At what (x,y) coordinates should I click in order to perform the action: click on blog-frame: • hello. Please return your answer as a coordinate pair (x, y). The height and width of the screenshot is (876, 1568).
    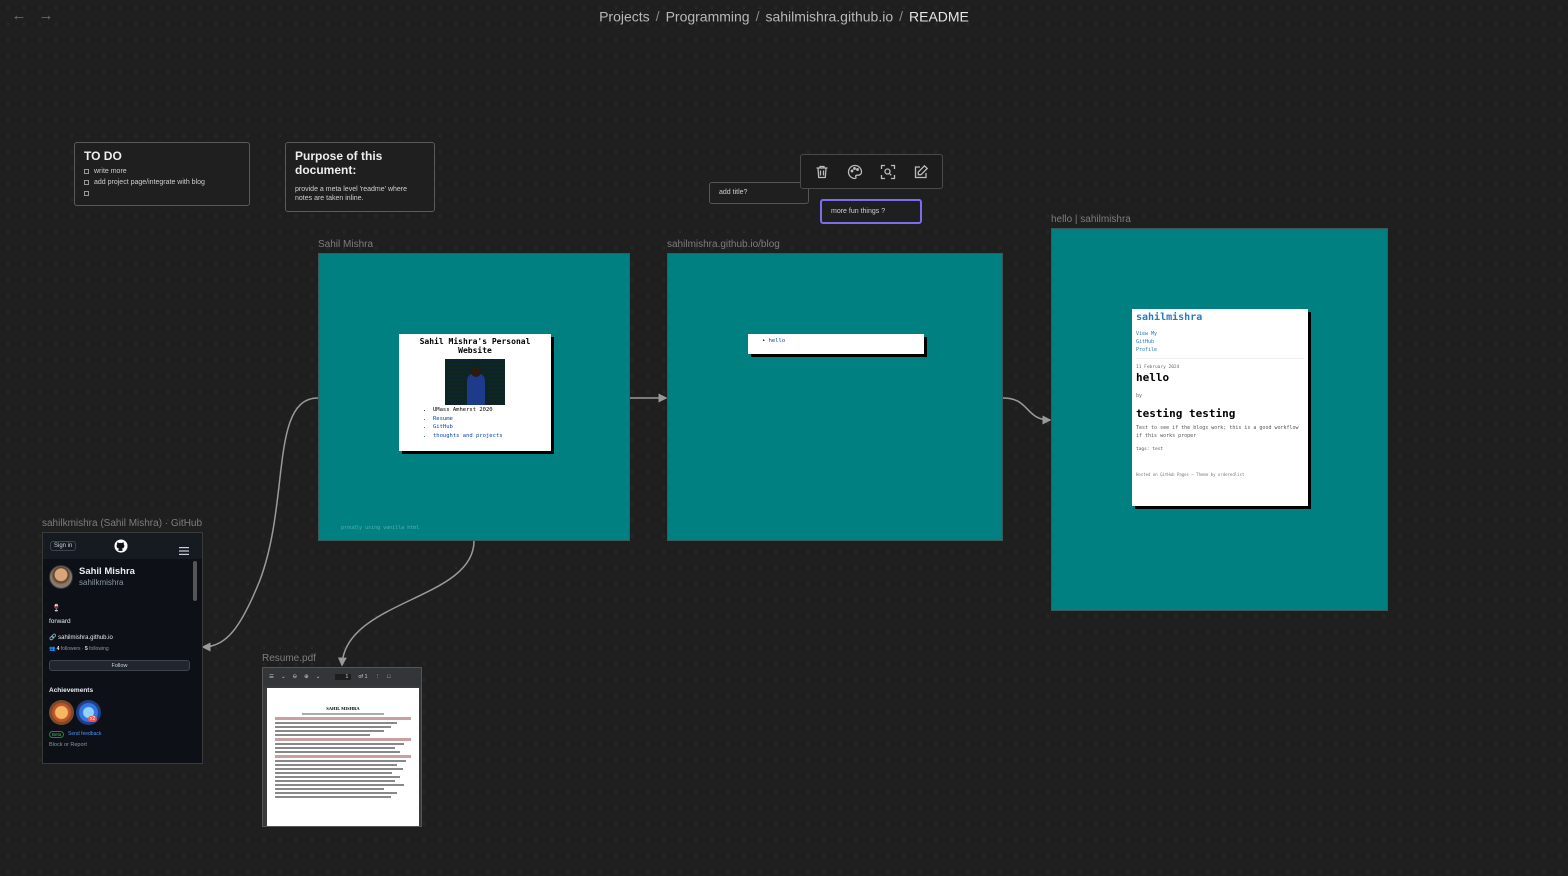
    Looking at the image, I should click on (835, 397).